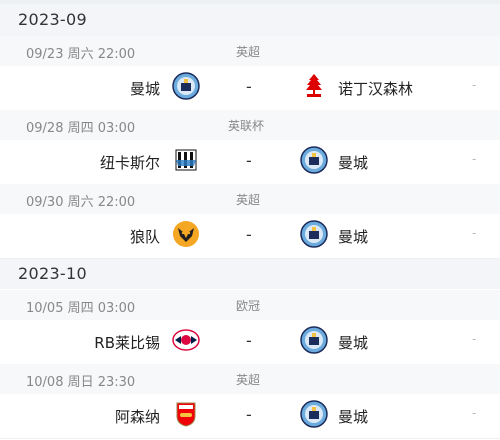  Describe the element at coordinates (314, 86) in the screenshot. I see `nottingham-forest-crest-icon` at that location.